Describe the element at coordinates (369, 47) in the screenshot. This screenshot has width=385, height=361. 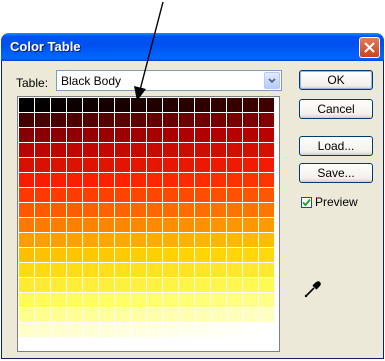
I see `close-button` at that location.